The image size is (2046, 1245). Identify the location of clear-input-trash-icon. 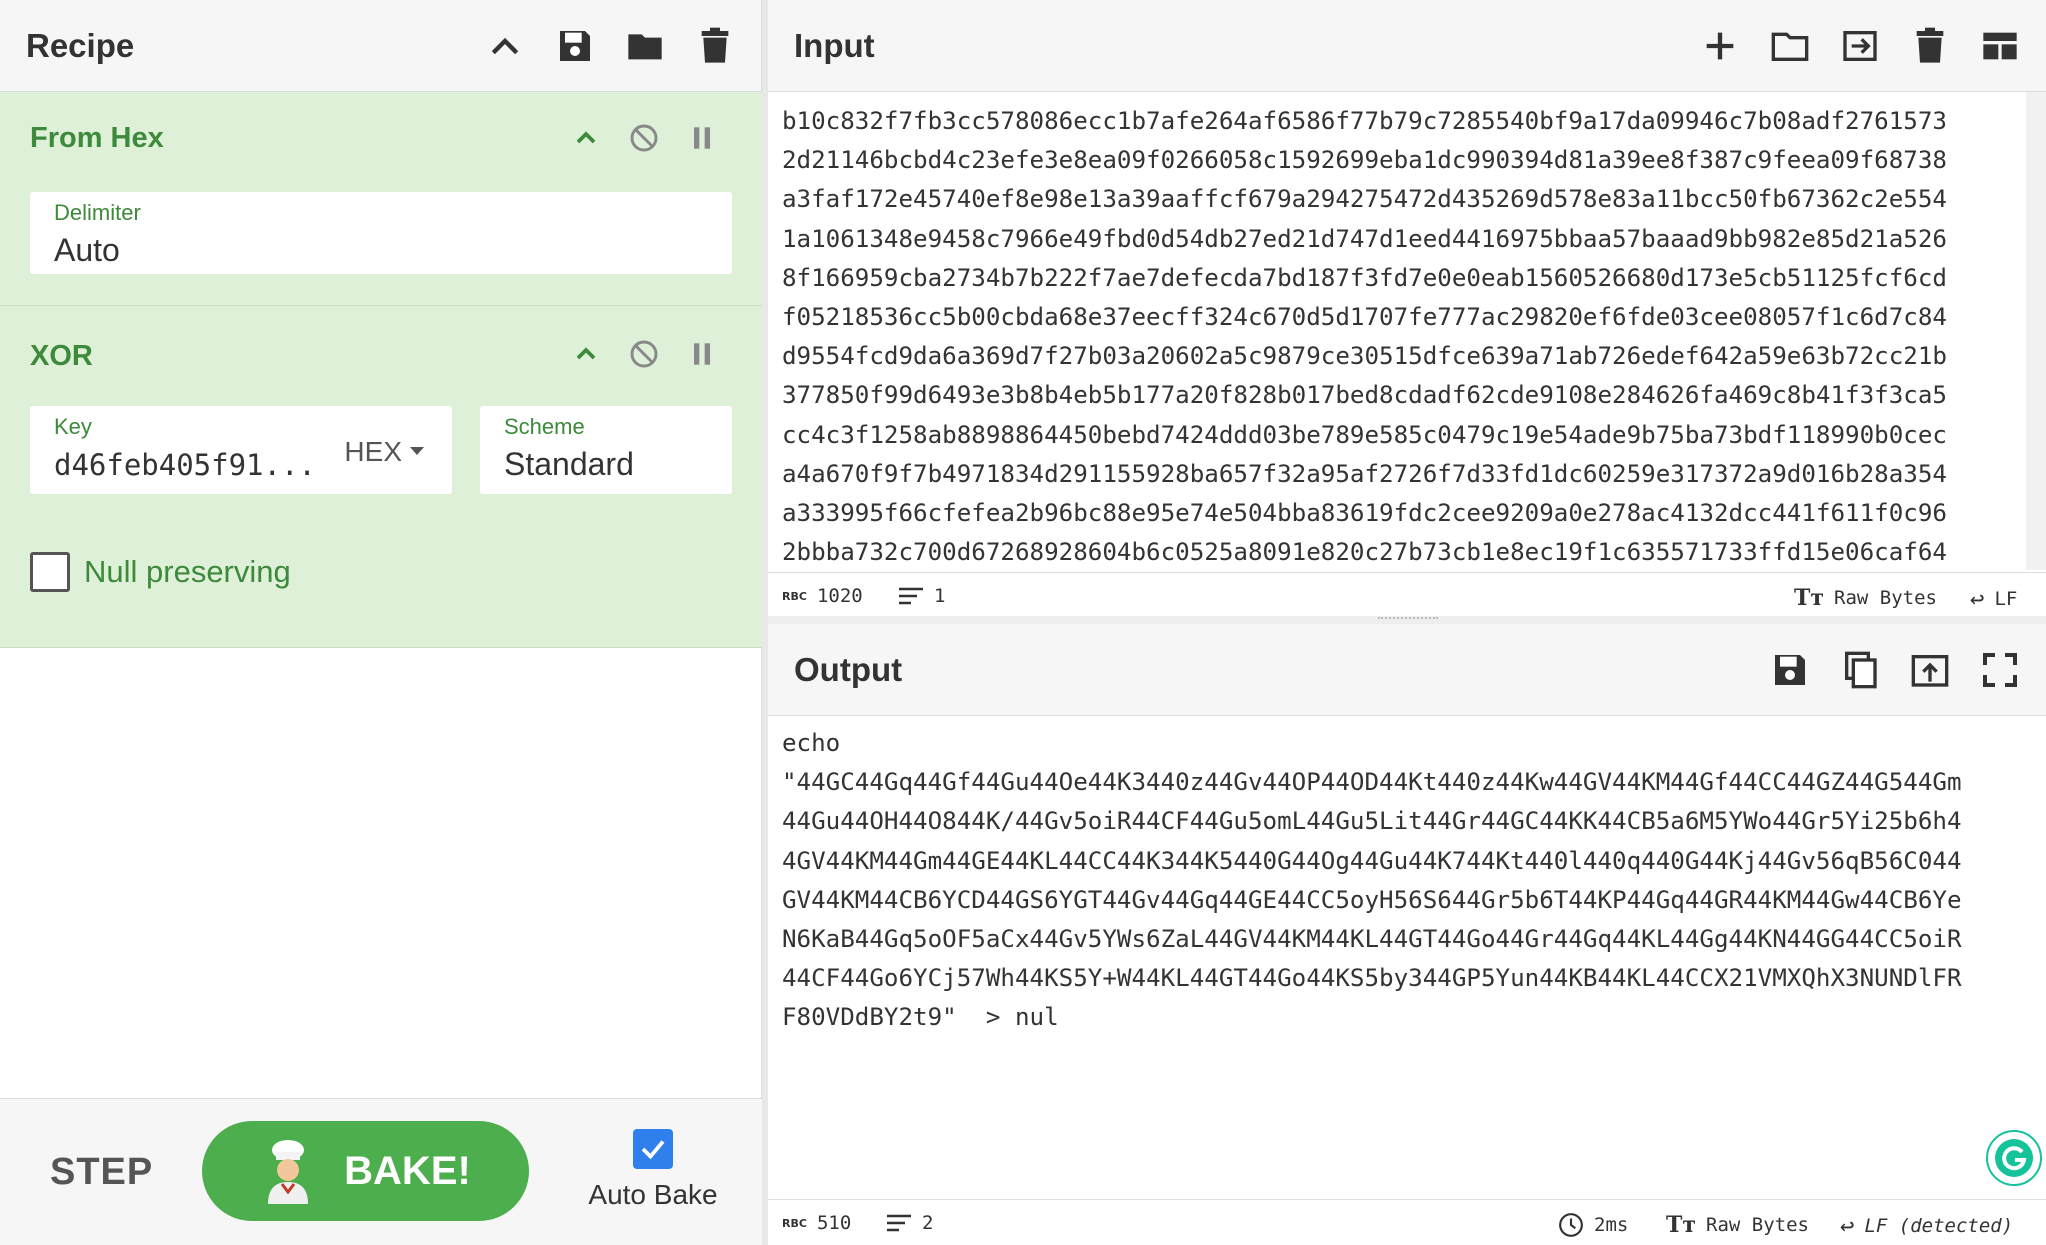
(1930, 46).